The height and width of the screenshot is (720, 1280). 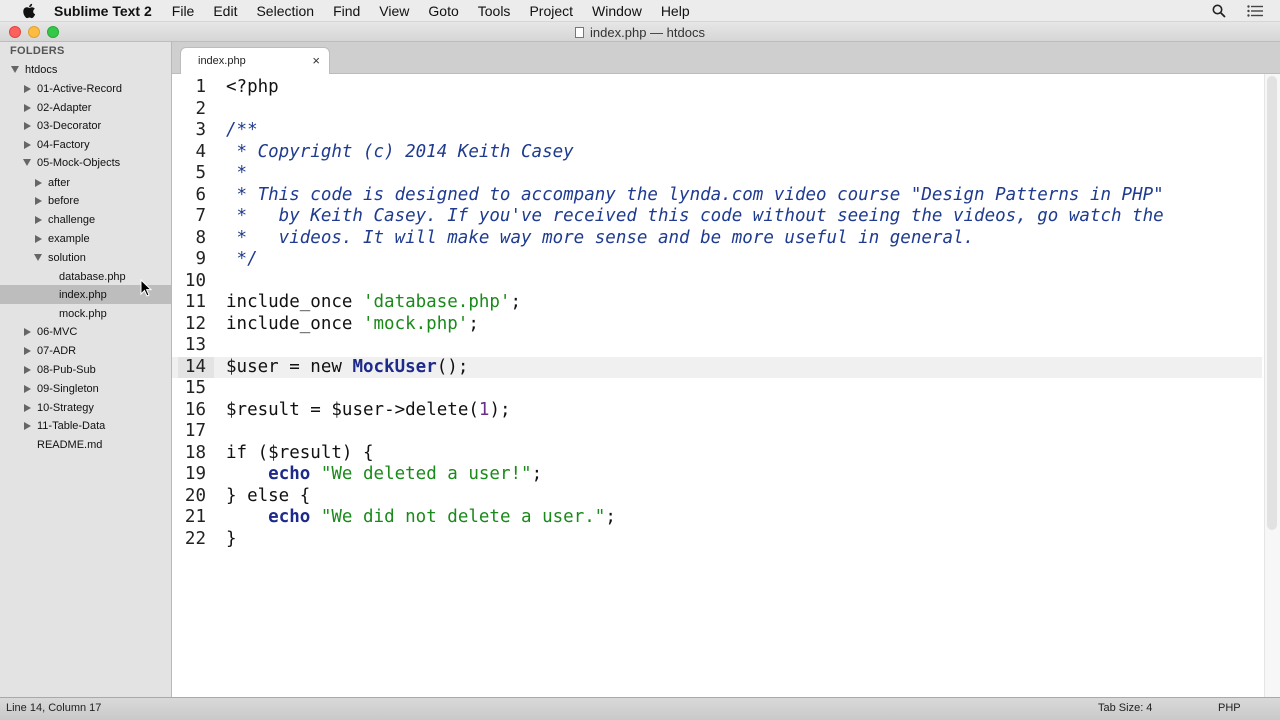 What do you see at coordinates (717, 303) in the screenshot?
I see `code-line: 11 include_once 'database.php';` at bounding box center [717, 303].